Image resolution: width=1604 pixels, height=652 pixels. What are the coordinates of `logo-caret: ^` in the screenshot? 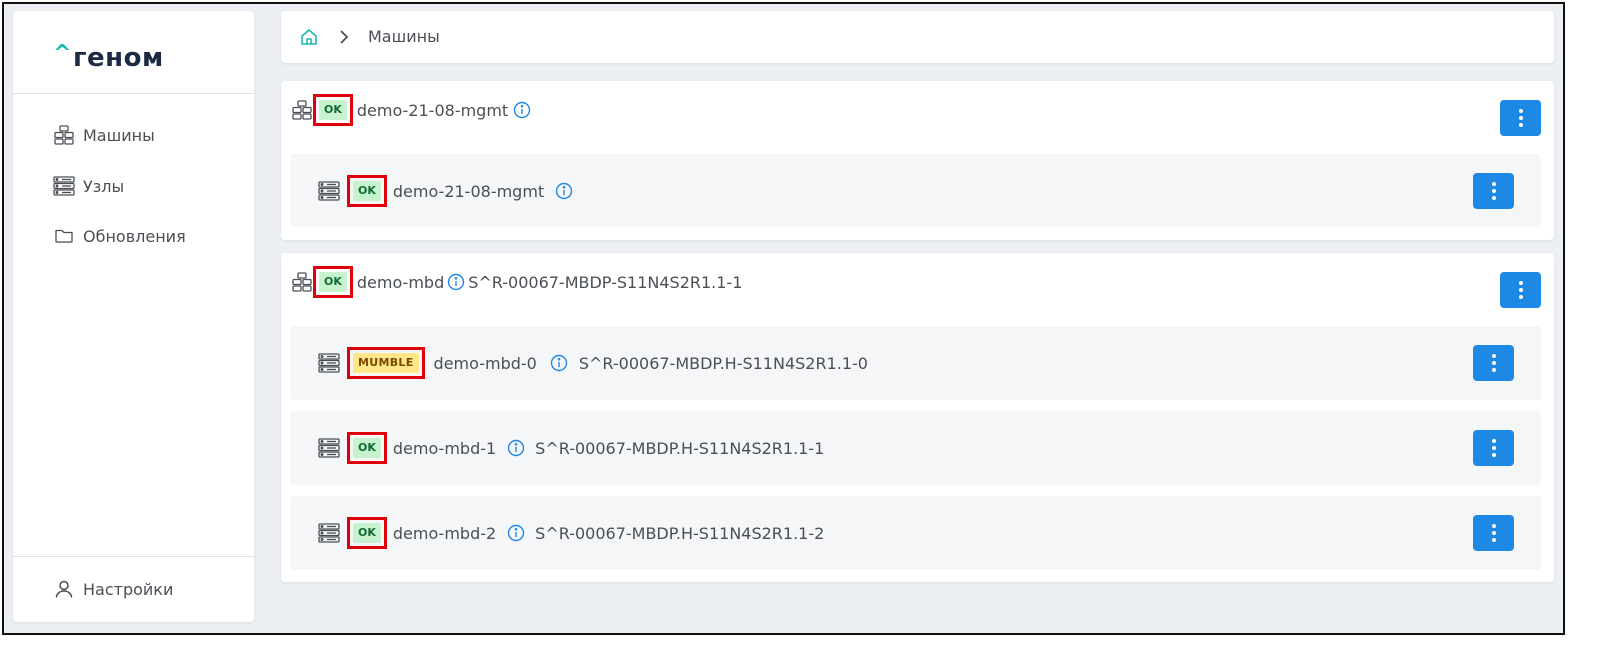 It's located at (62, 53).